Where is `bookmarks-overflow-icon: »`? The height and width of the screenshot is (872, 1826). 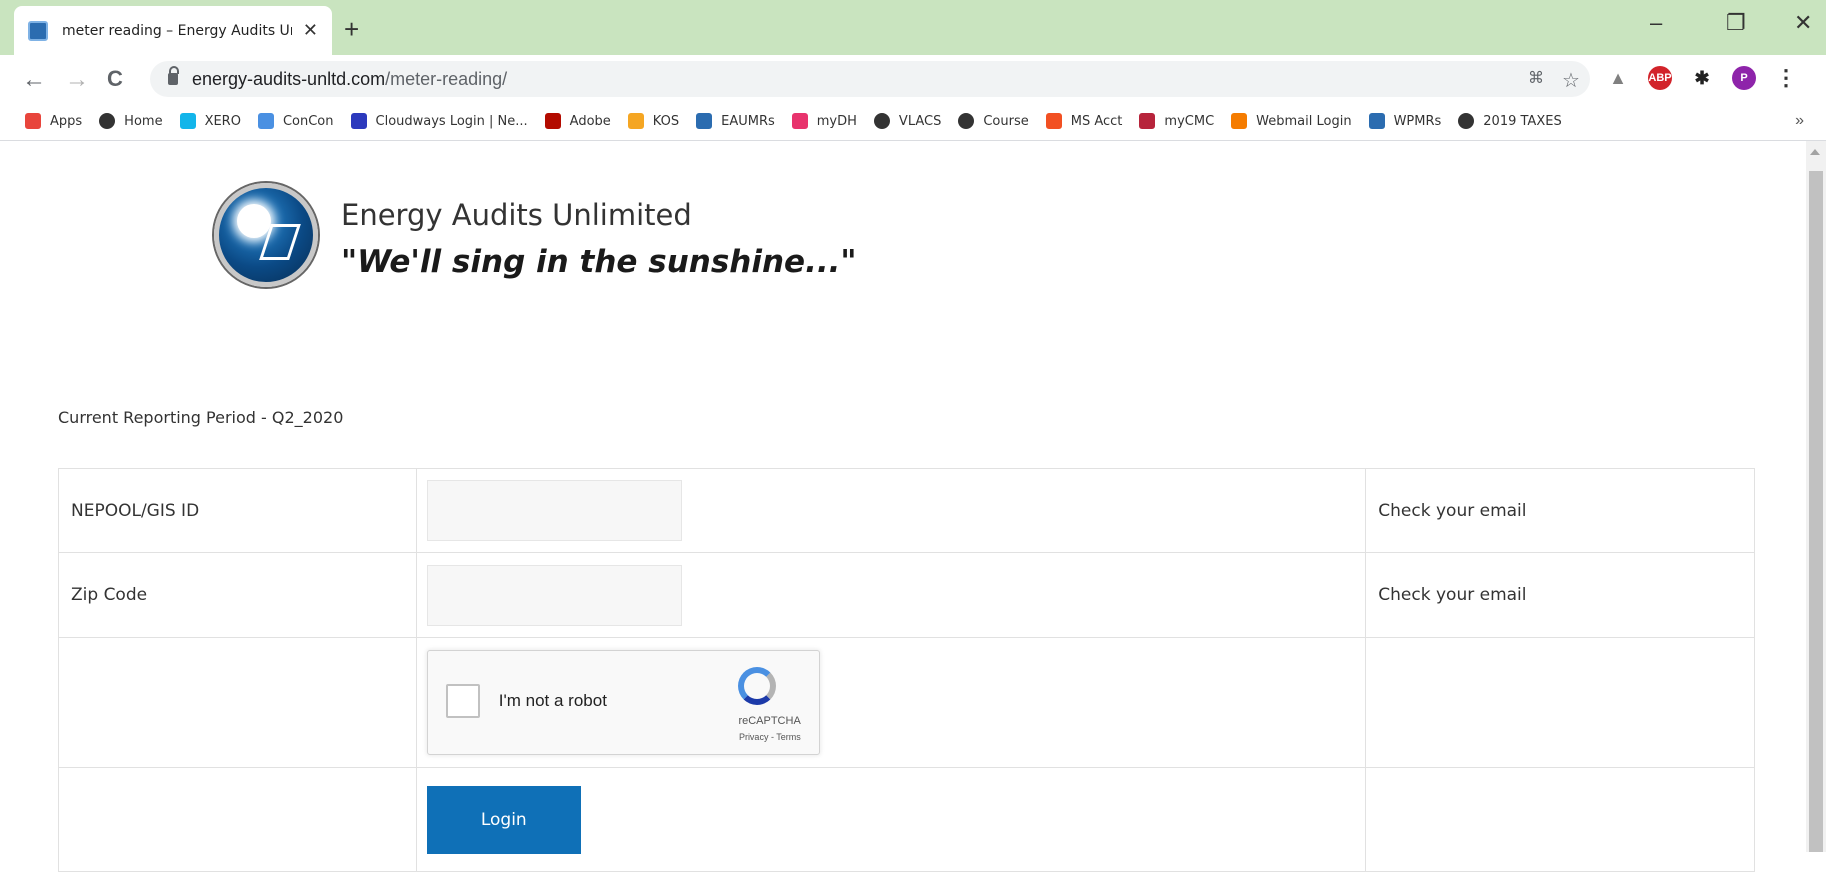 bookmarks-overflow-icon: » is located at coordinates (1799, 121).